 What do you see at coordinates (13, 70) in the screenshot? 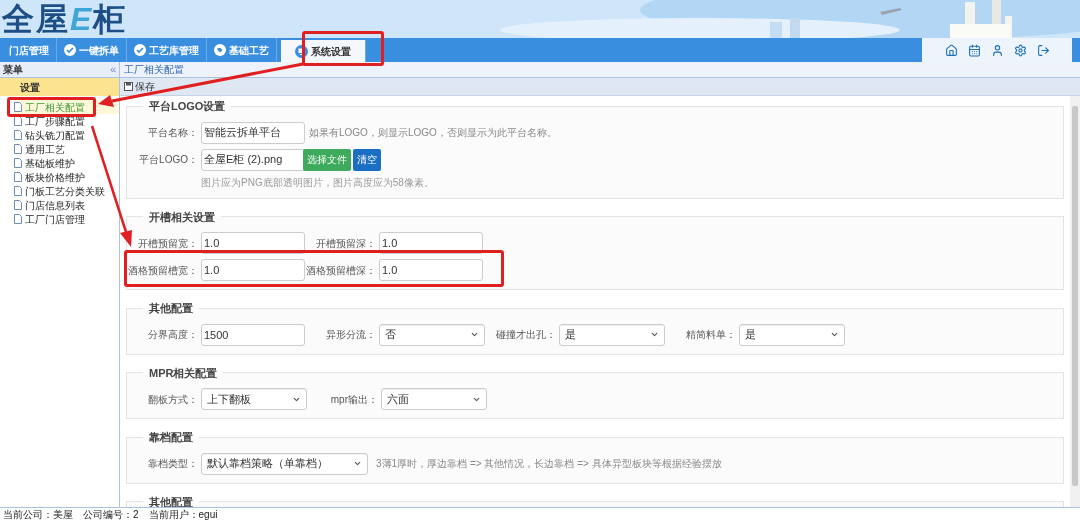
I see `sidebar-title: 菜单` at bounding box center [13, 70].